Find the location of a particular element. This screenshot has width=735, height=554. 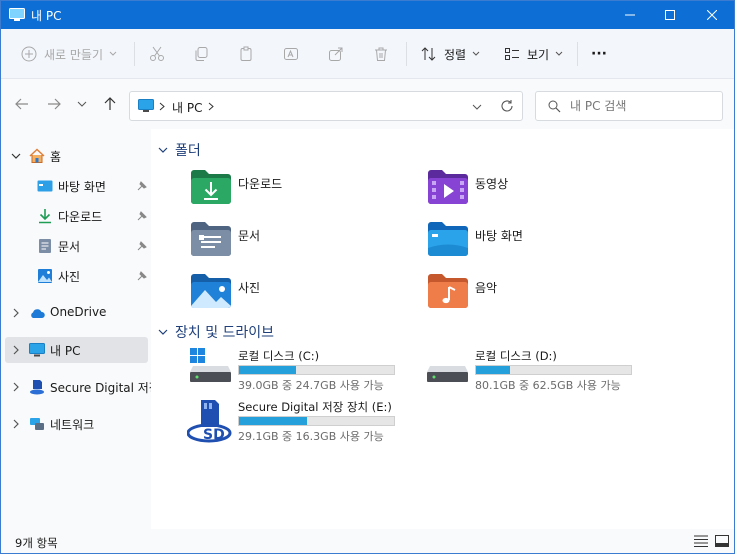

trash-icon is located at coordinates (381, 54).